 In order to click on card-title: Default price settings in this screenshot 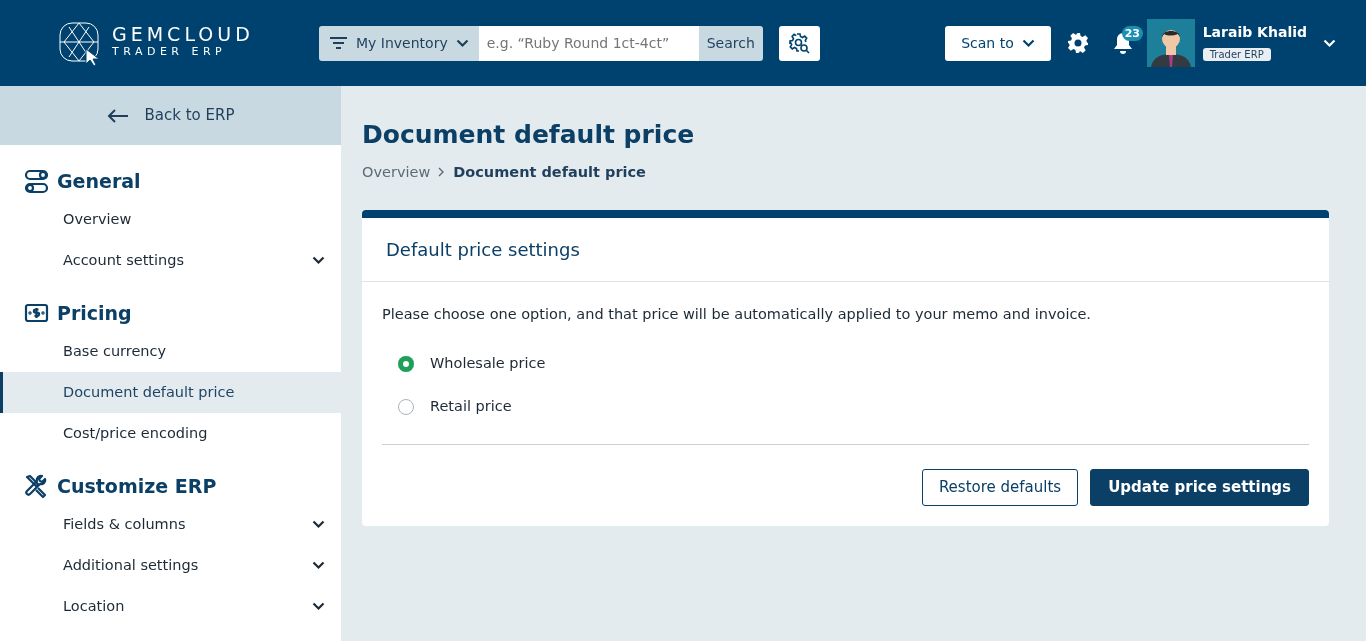, I will do `click(845, 250)`.